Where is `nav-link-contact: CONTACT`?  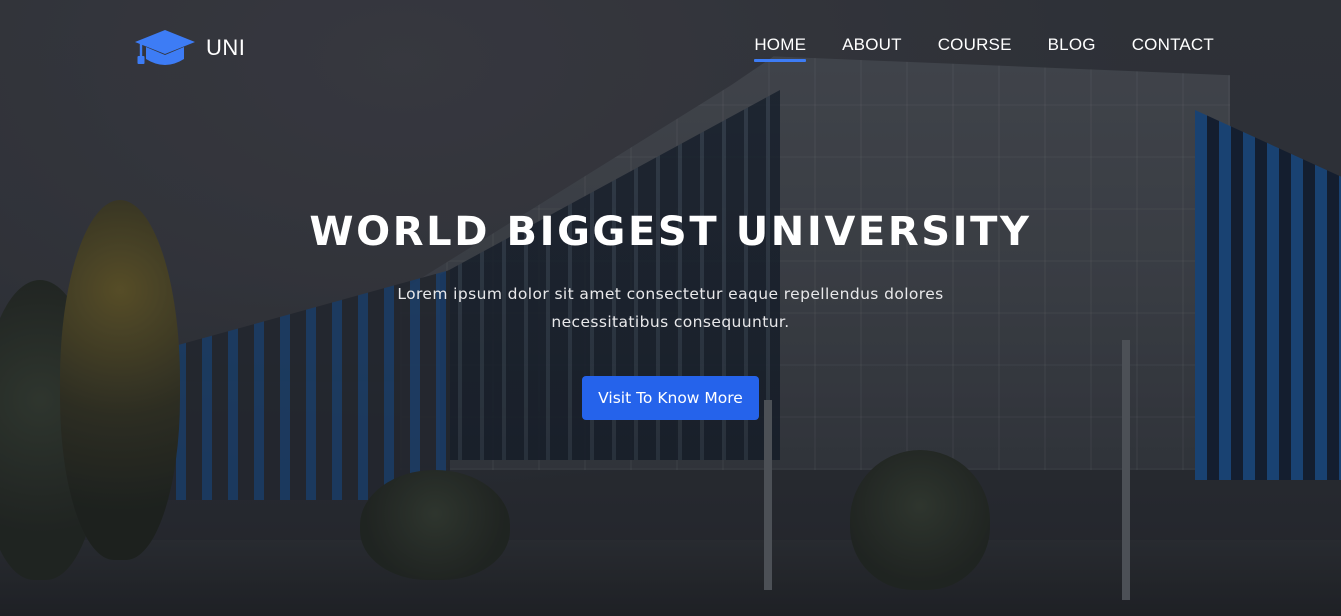 nav-link-contact: CONTACT is located at coordinates (1173, 48).